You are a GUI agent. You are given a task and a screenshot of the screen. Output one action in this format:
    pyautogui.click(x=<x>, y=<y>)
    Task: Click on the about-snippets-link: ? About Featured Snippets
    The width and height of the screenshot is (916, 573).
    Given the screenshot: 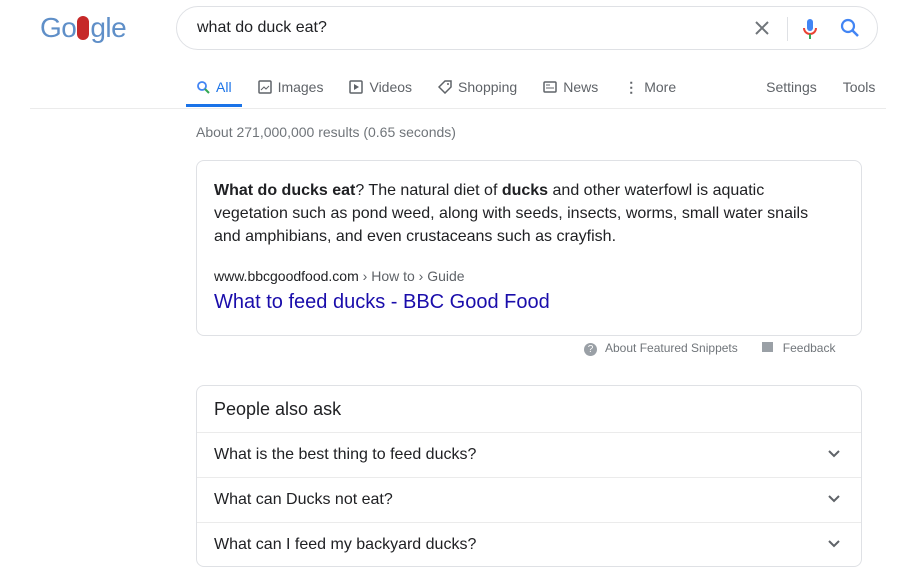 What is the action you would take?
    pyautogui.click(x=661, y=348)
    